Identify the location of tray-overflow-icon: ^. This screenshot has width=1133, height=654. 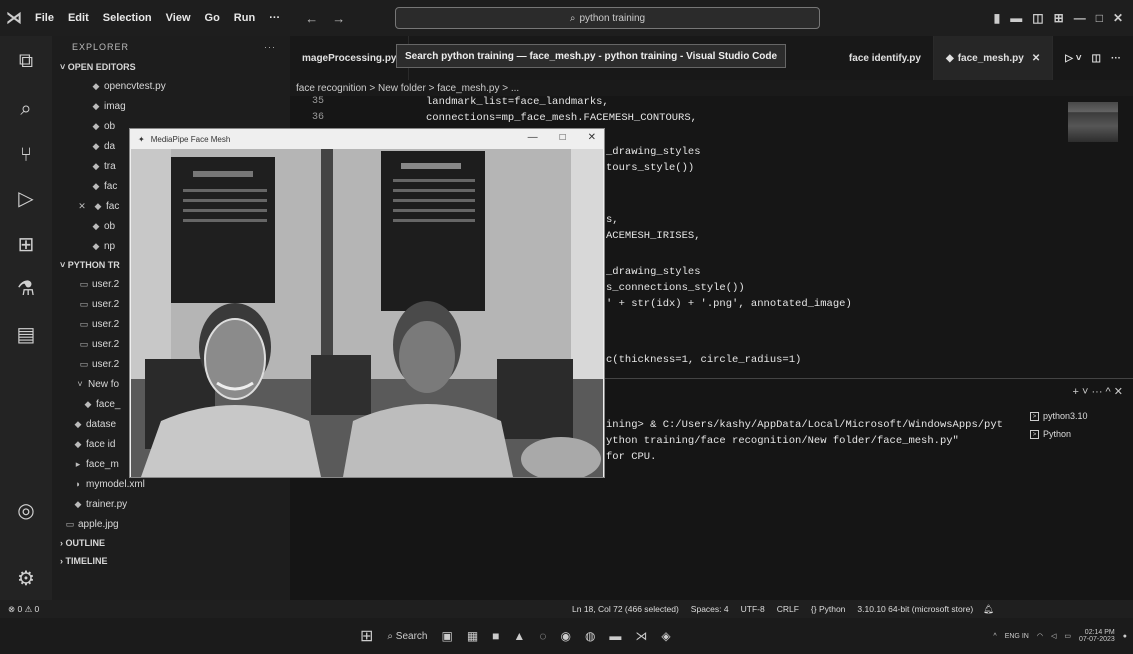
(994, 636).